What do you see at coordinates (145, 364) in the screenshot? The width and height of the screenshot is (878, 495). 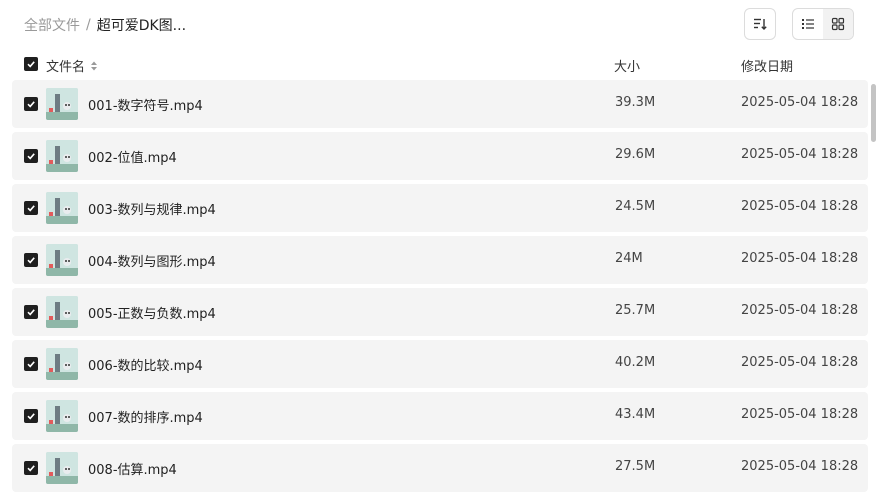 I see `file-name: 006-数的比较.mp4` at bounding box center [145, 364].